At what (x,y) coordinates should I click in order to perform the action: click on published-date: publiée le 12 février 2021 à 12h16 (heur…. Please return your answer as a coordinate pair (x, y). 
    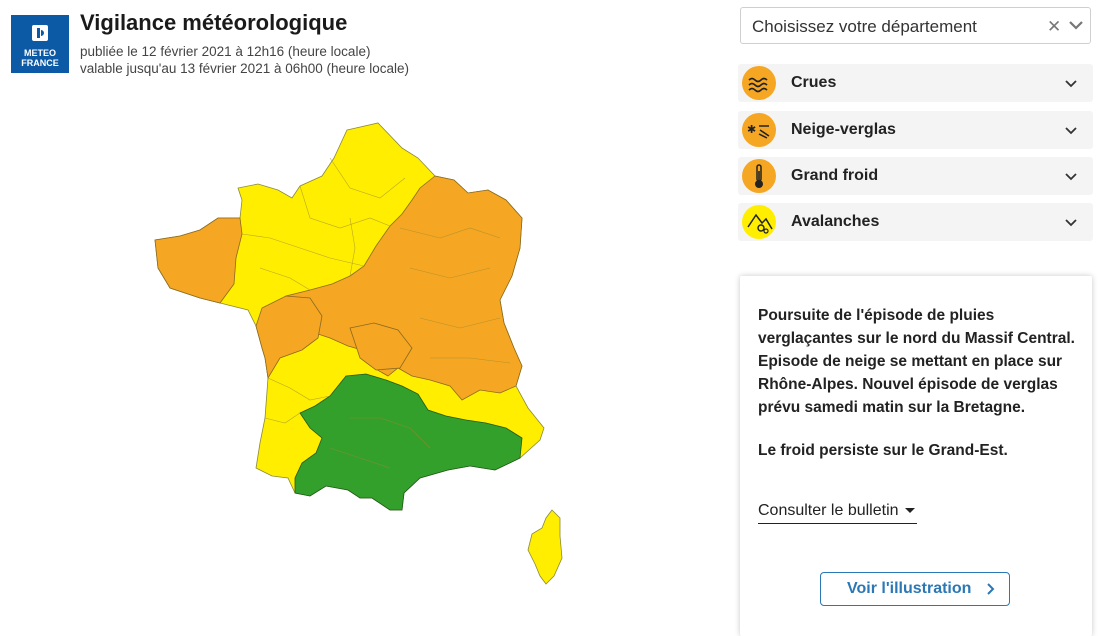
    Looking at the image, I should click on (225, 51).